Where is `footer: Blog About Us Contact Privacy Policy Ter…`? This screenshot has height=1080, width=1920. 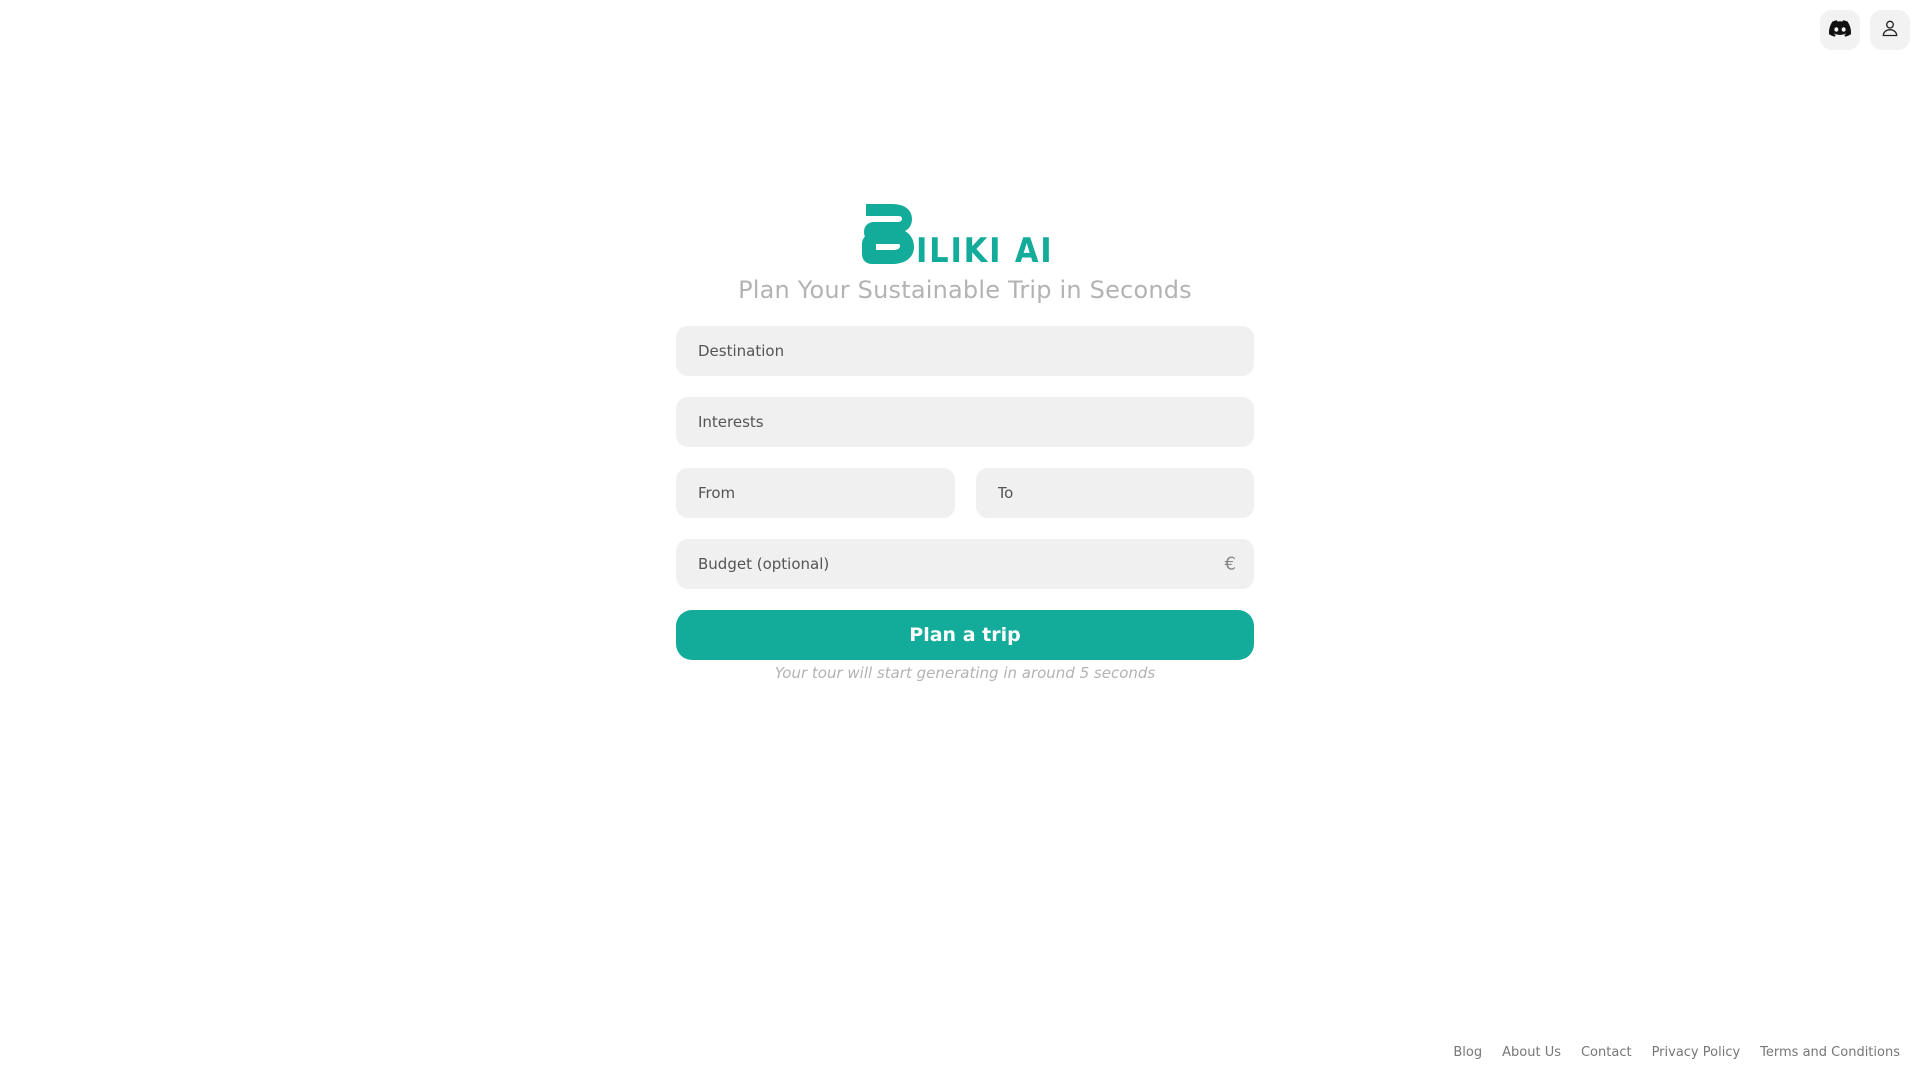 footer: Blog About Us Contact Privacy Policy Ter… is located at coordinates (1676, 1052).